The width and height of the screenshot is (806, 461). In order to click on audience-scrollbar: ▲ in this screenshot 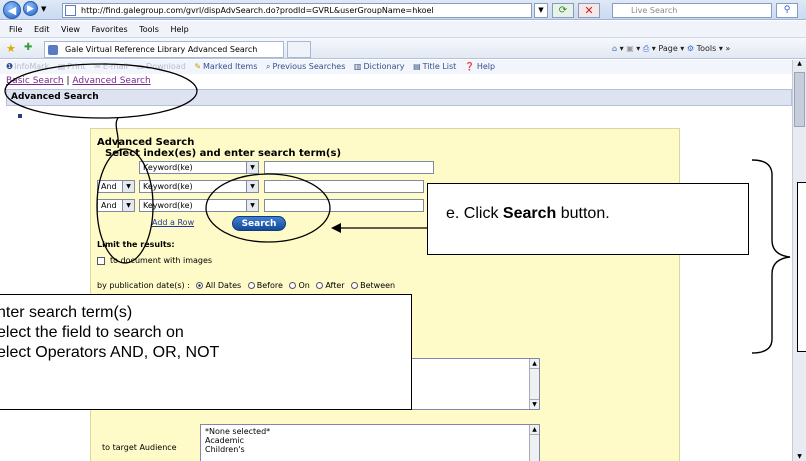, I will do `click(534, 443)`.